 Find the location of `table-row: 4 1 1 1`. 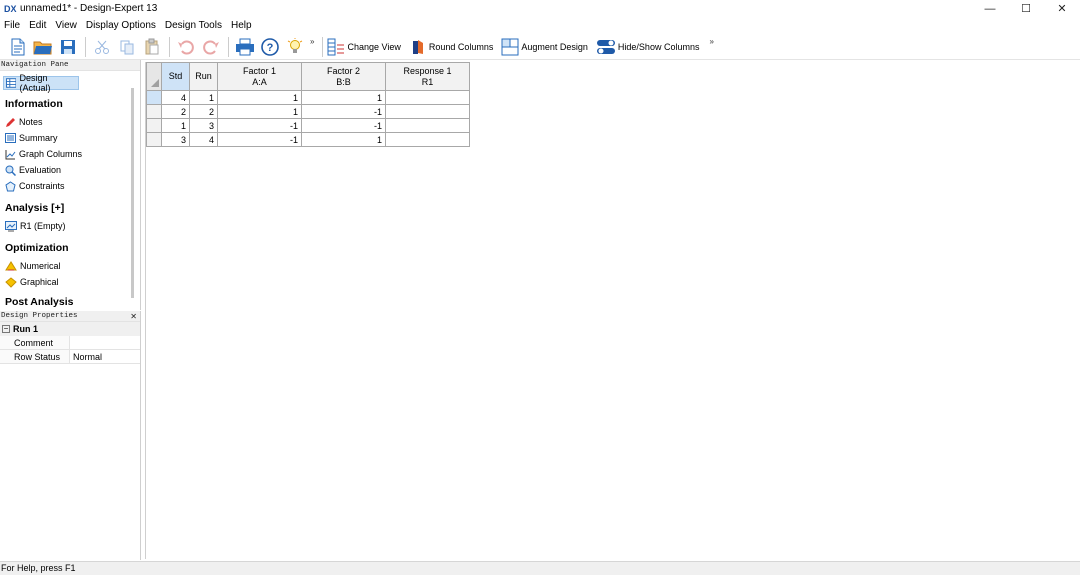

table-row: 4 1 1 1 is located at coordinates (308, 97).